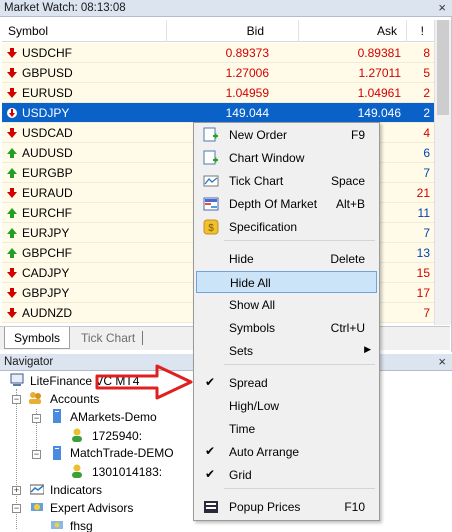 This screenshot has height=532, width=452. Describe the element at coordinates (46, 273) in the screenshot. I see `symbol-name: CADJPY` at that location.